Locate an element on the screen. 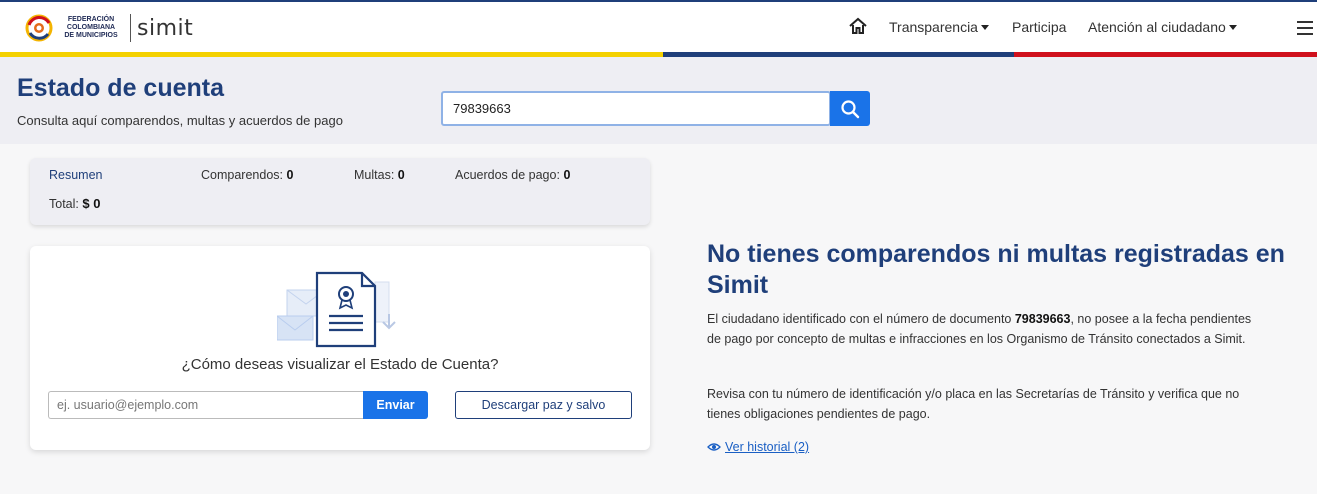  nav-item-participa: Participa is located at coordinates (1039, 27).